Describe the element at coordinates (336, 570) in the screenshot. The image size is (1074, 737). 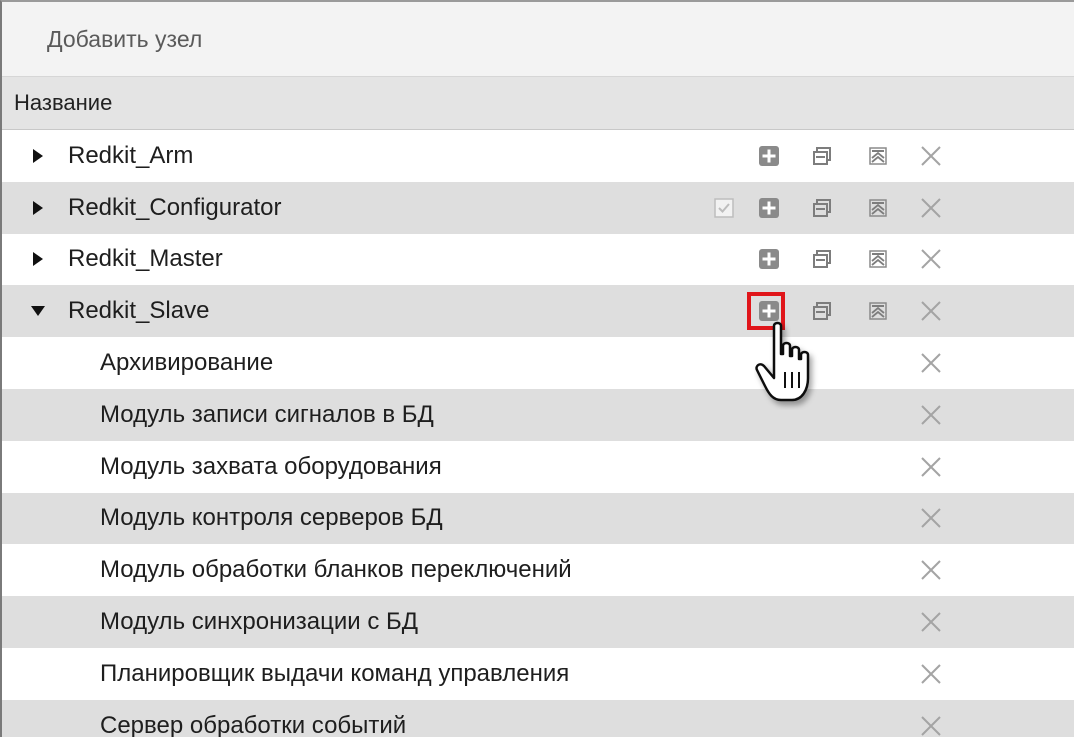
I see `child-label: Модуль обработки бланков переключений` at that location.